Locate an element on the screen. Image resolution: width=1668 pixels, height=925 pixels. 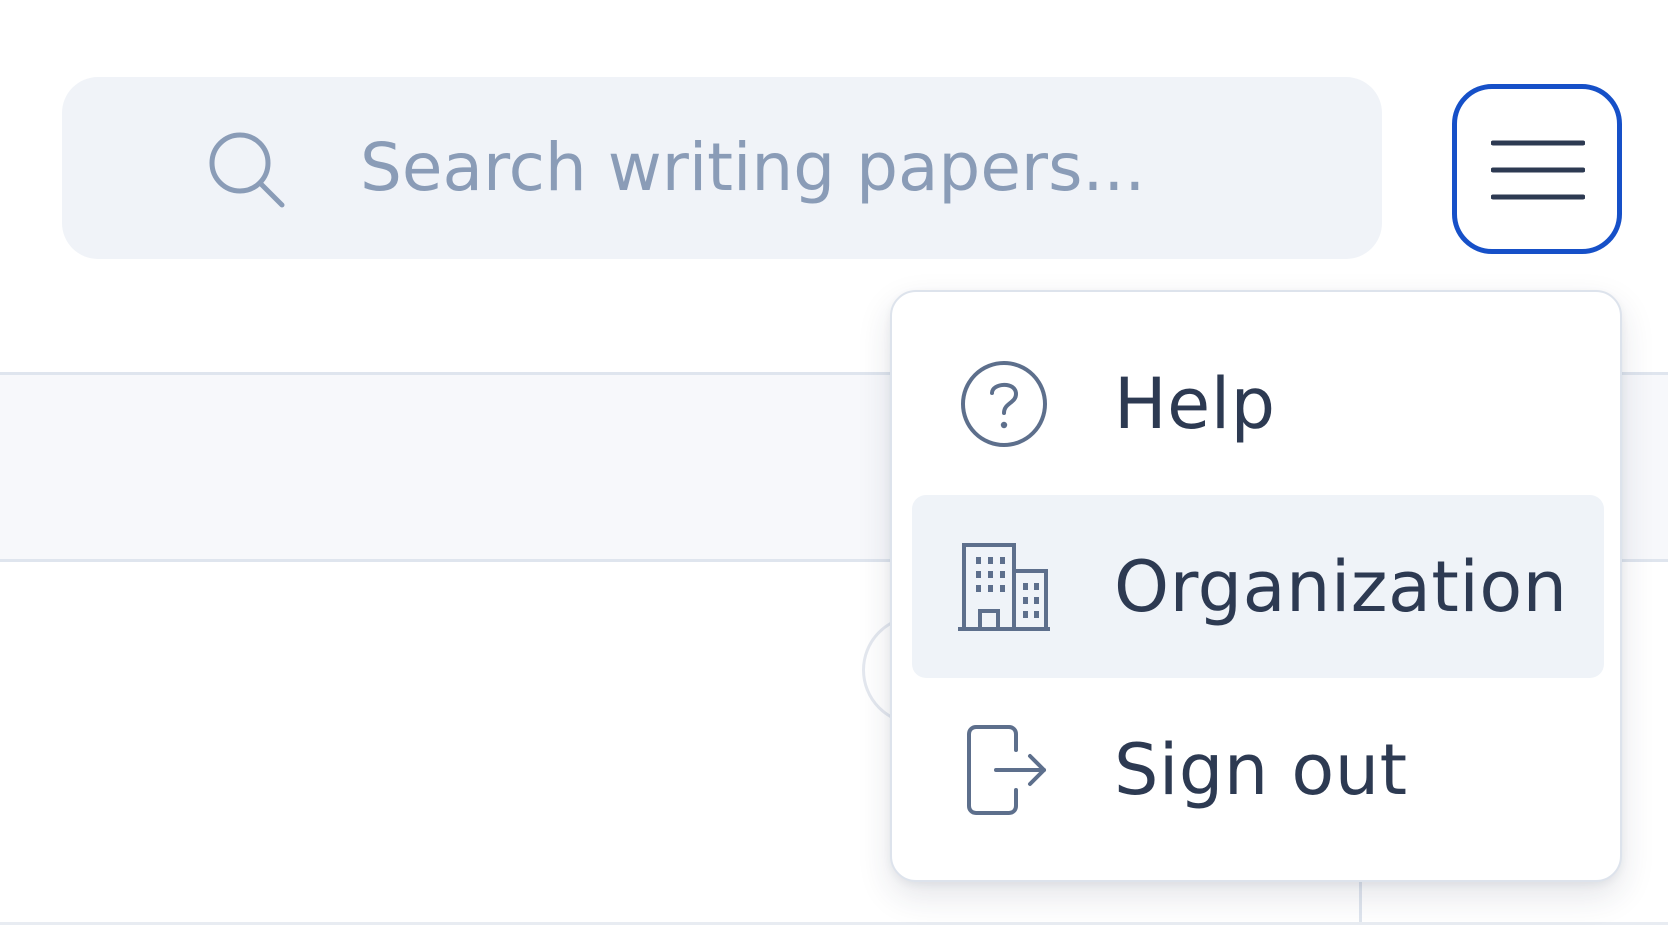
menu-item-label: Help is located at coordinates (1195, 403).